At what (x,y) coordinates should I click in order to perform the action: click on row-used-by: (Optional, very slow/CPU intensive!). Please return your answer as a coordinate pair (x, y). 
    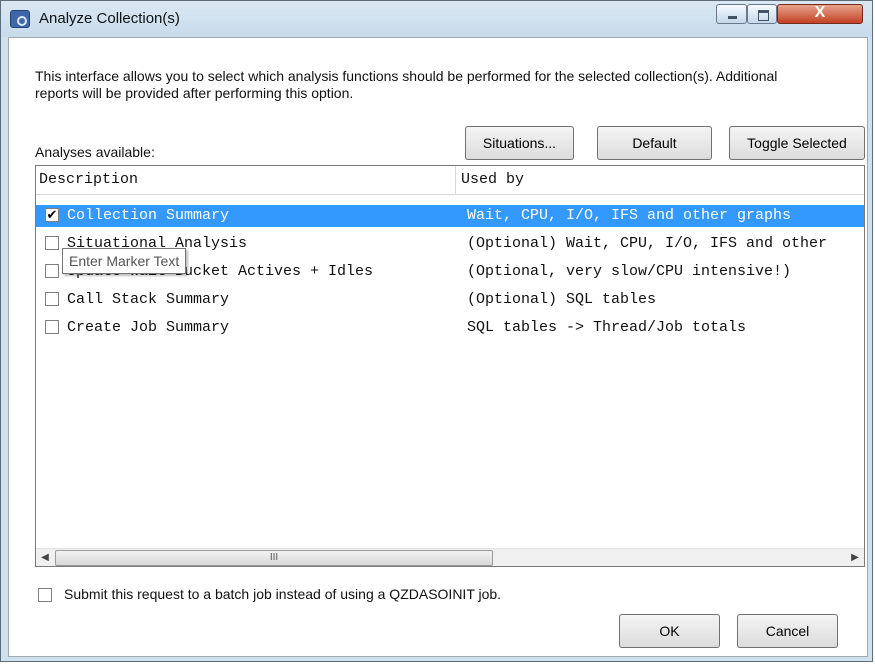
    Looking at the image, I should click on (629, 271).